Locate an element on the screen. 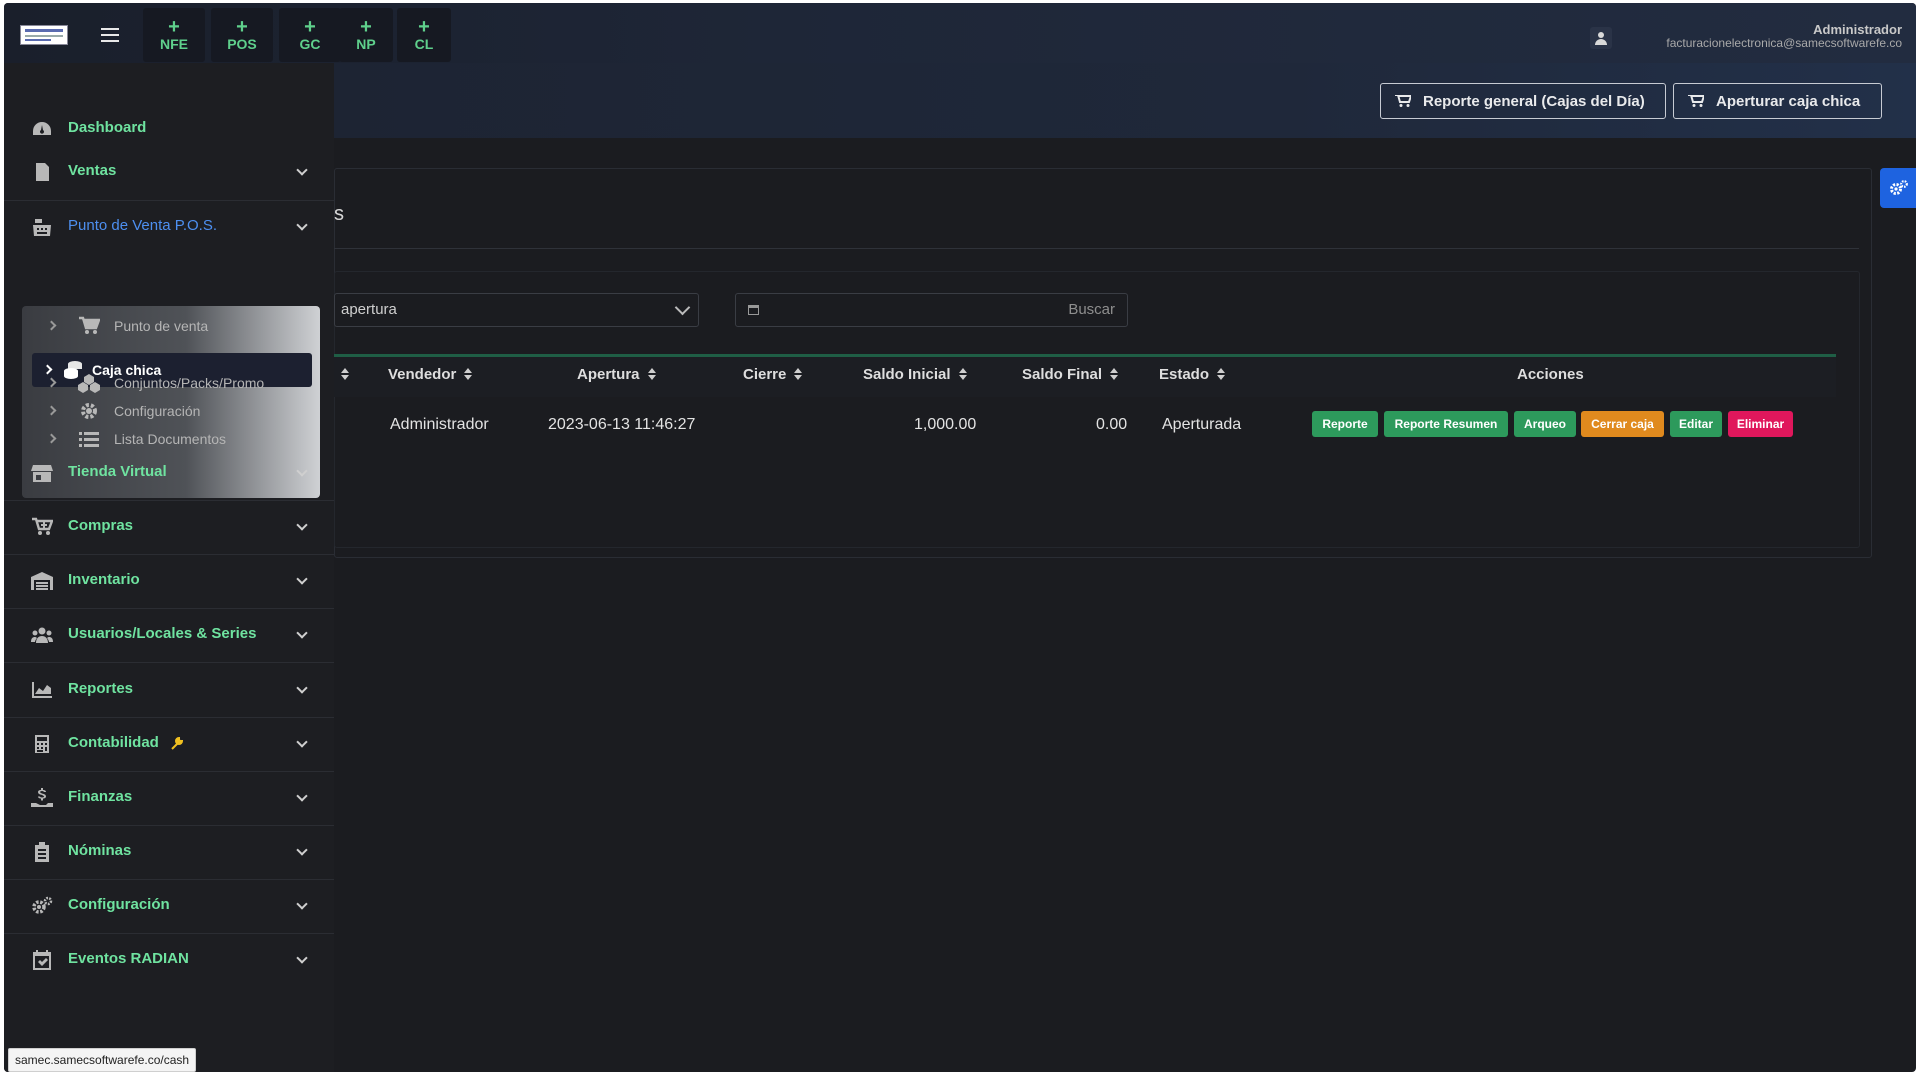  filter-column-value: apertura is located at coordinates (369, 309).